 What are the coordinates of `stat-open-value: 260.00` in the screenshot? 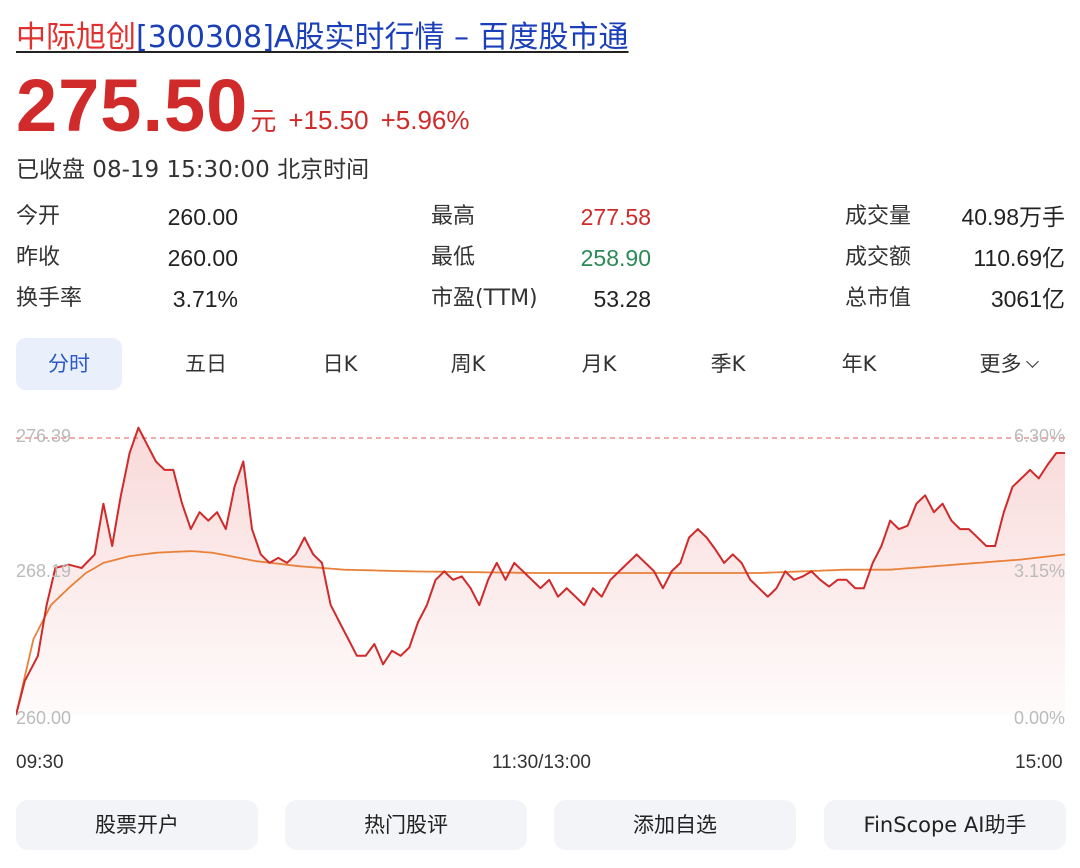 It's located at (202, 217).